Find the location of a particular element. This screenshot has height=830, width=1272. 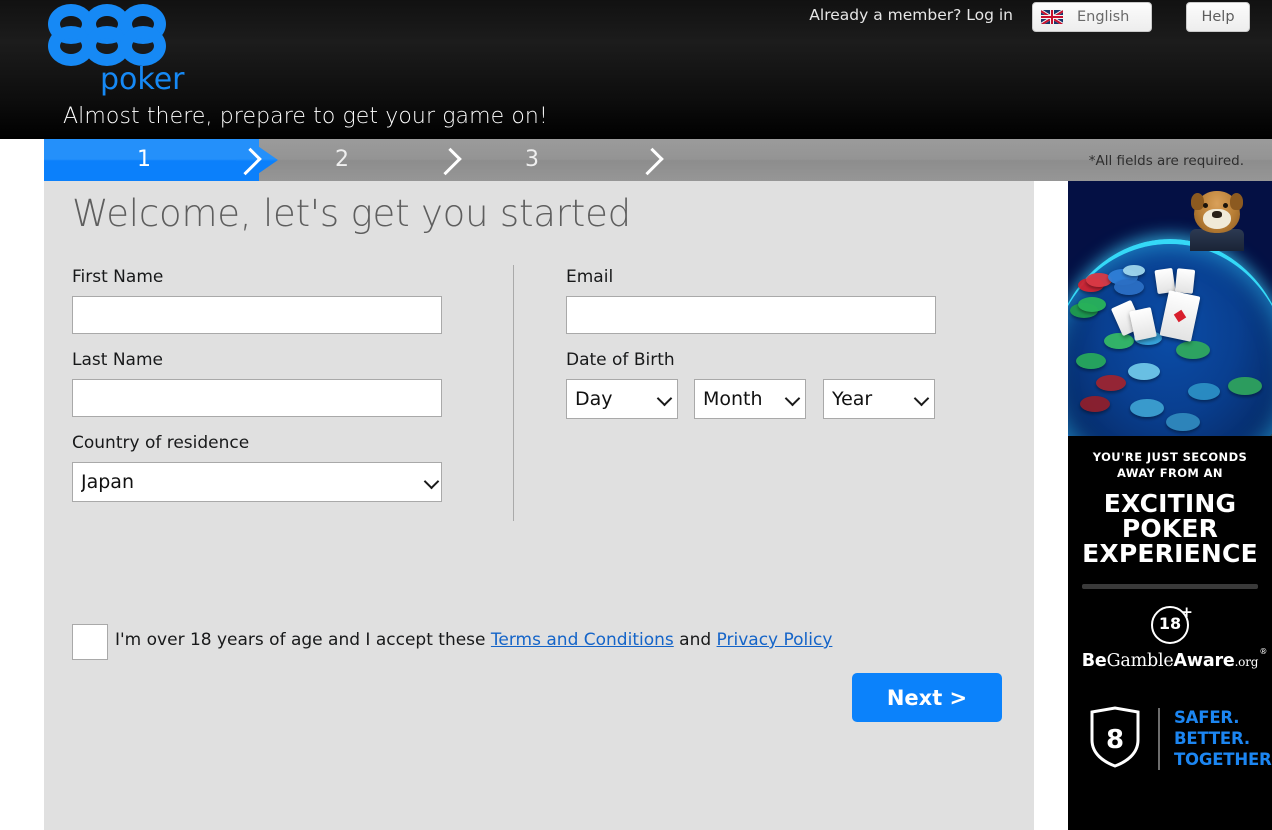

registration-progress-bar: 1 2 3 *All fields are required. is located at coordinates (658, 160).